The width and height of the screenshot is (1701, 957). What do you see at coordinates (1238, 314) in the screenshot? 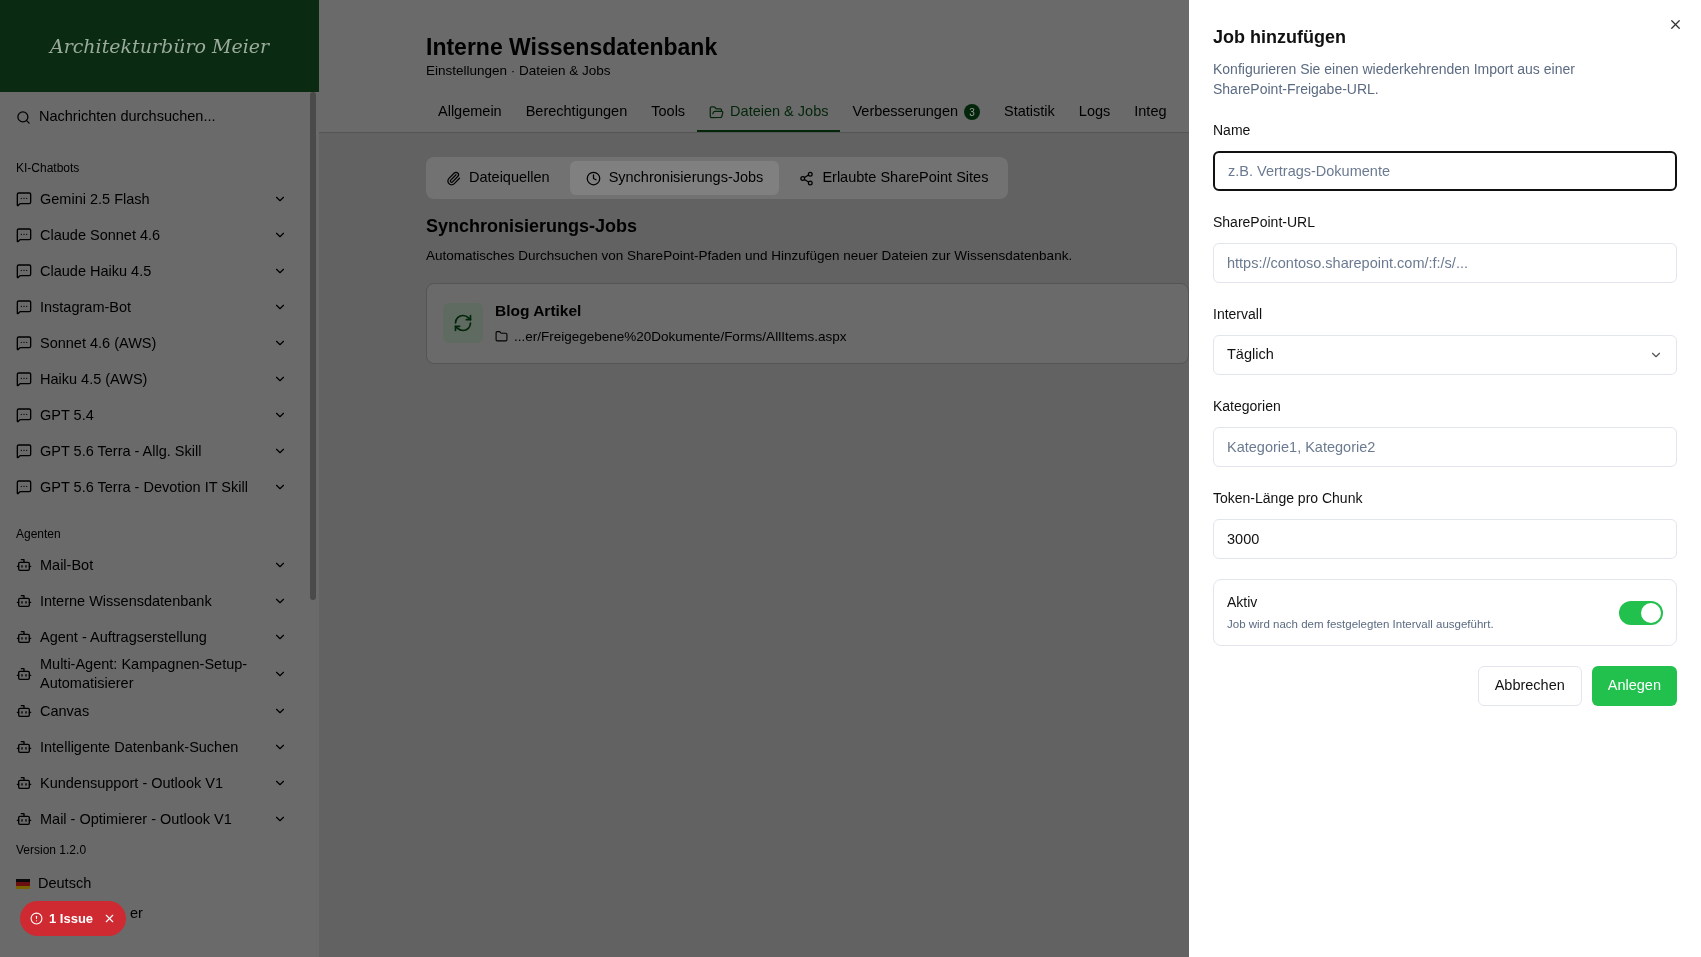
I see `field-label: Intervall` at bounding box center [1238, 314].